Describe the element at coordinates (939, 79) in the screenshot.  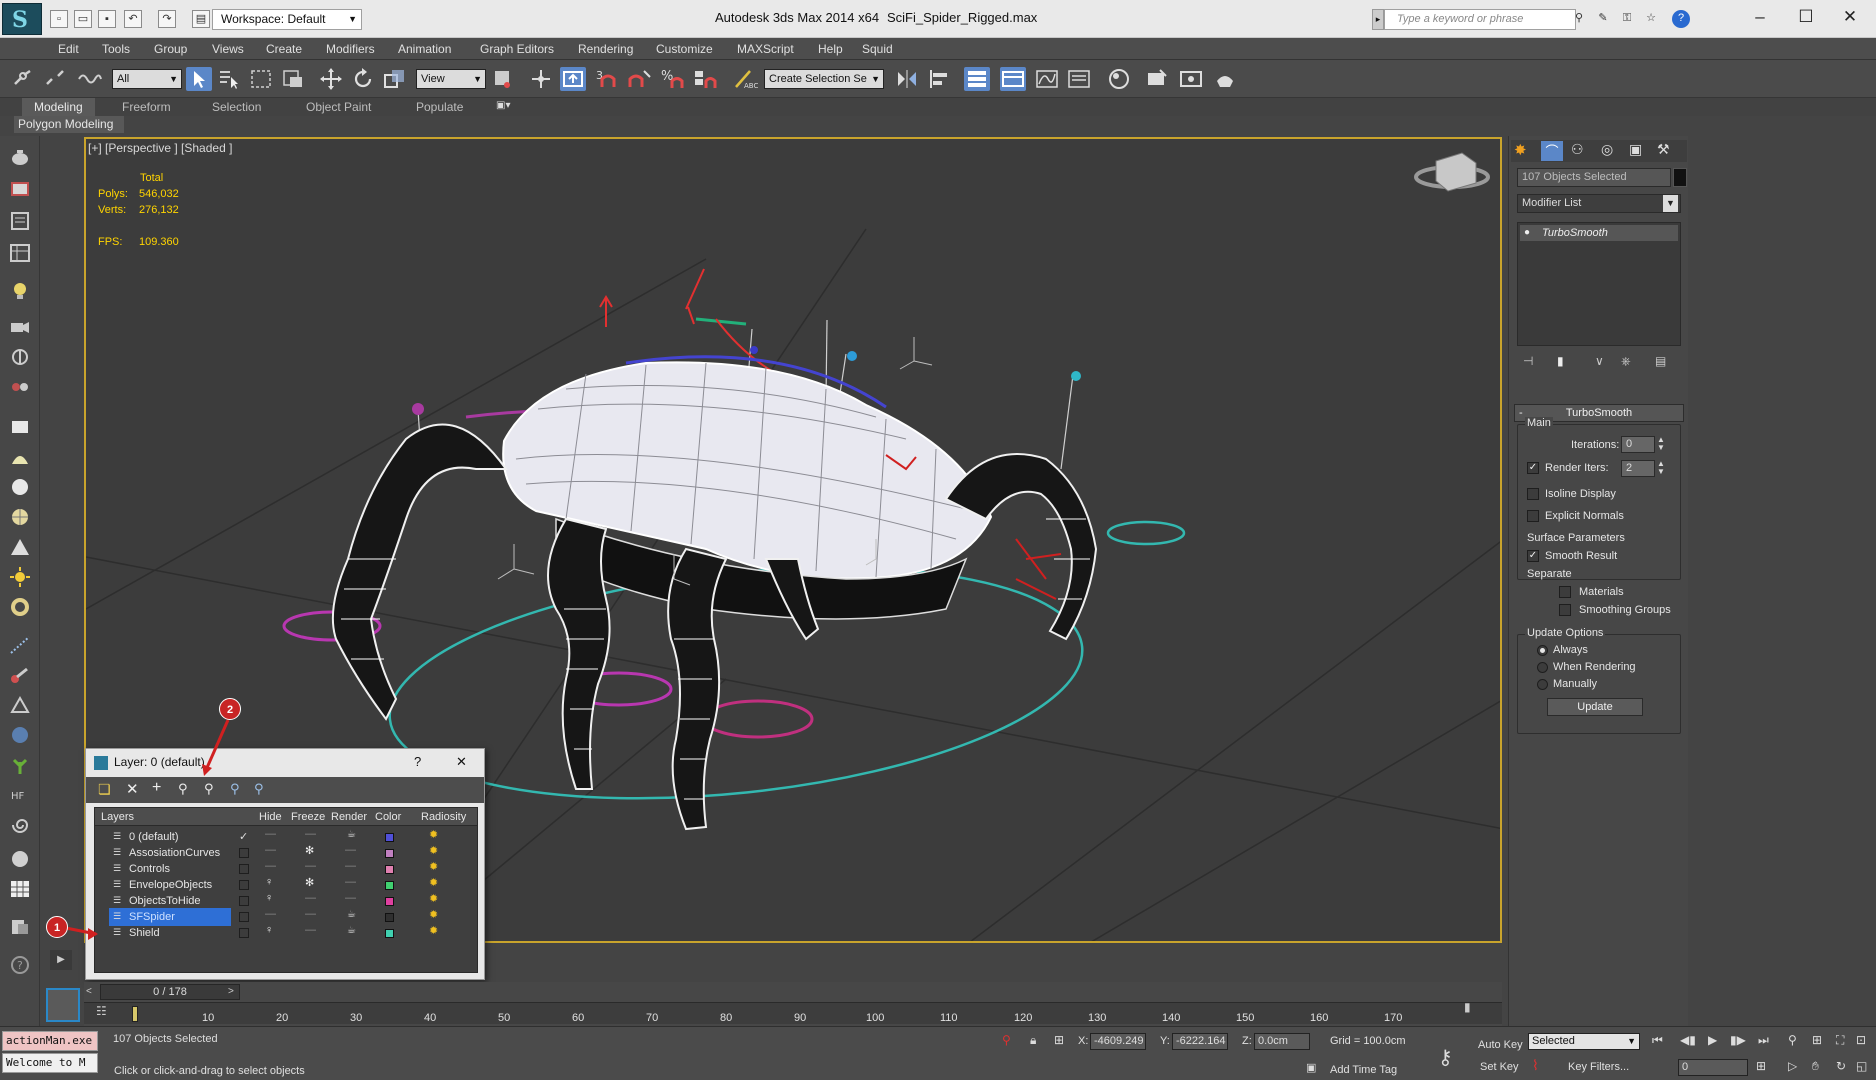
I see `align-icon` at that location.